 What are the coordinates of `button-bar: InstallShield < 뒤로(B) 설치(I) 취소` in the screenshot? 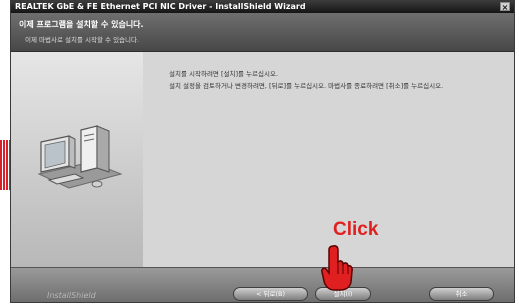 It's located at (262, 284).